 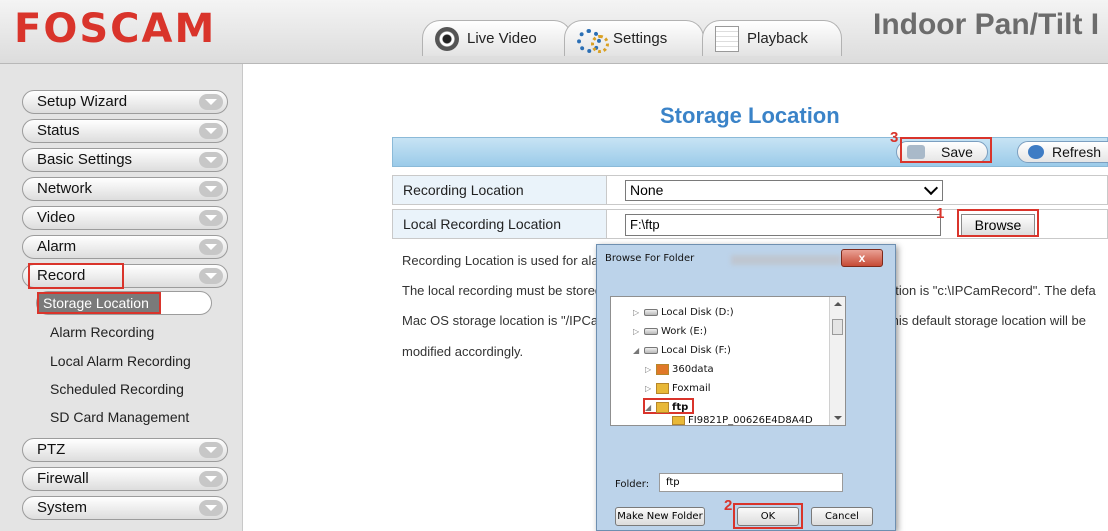 I want to click on tab-settings: Settings, so click(x=634, y=38).